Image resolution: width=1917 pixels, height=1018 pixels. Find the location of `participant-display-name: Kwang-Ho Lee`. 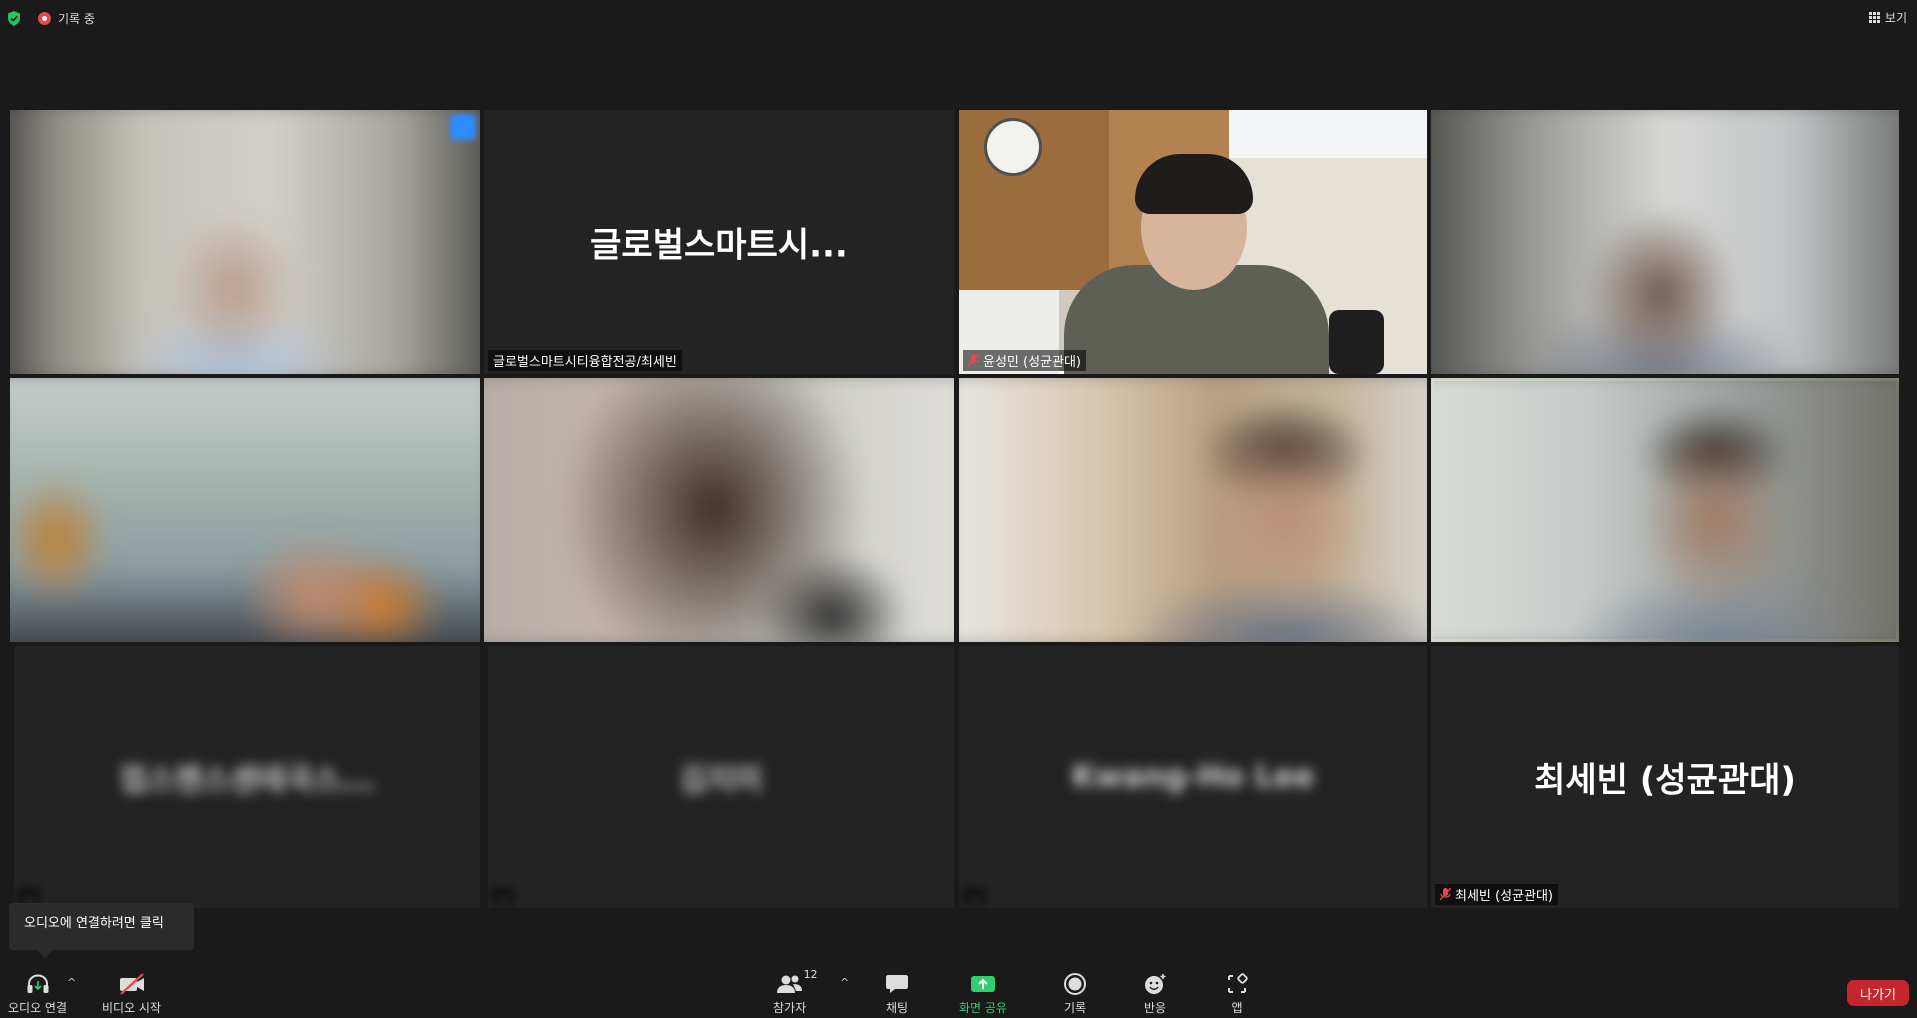

participant-display-name: Kwang-Ho Lee is located at coordinates (1193, 777).